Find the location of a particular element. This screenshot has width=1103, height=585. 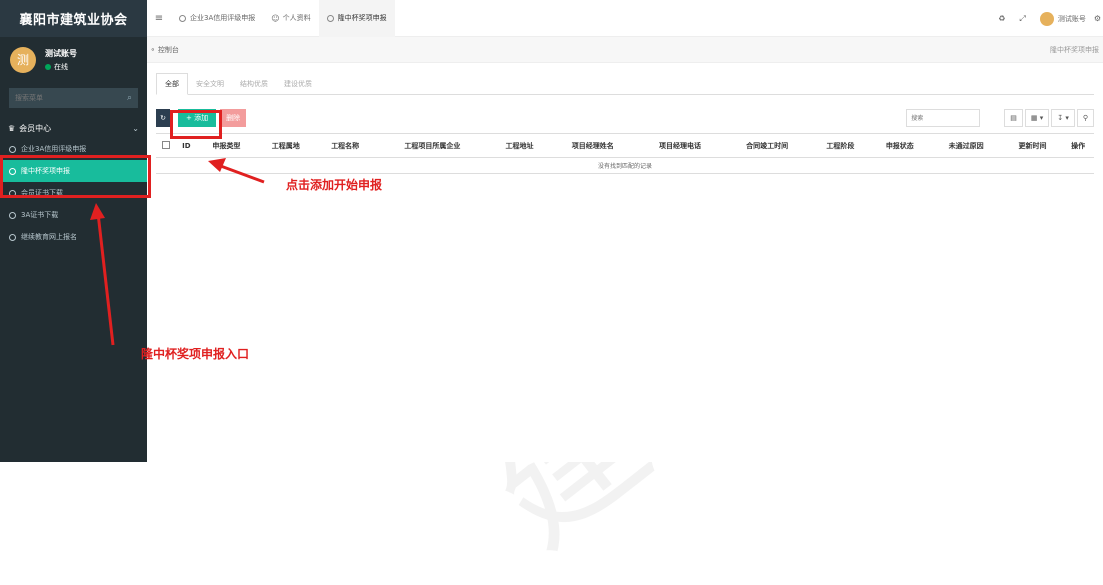

add-hint-text: 点击添加开始申报 is located at coordinates (334, 185).